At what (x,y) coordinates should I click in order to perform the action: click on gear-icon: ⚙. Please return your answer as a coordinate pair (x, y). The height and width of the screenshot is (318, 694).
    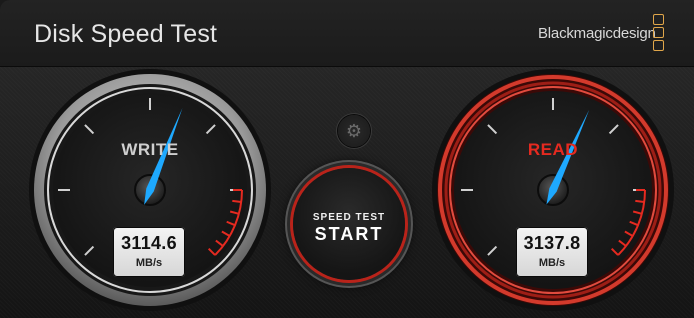
    Looking at the image, I should click on (354, 131).